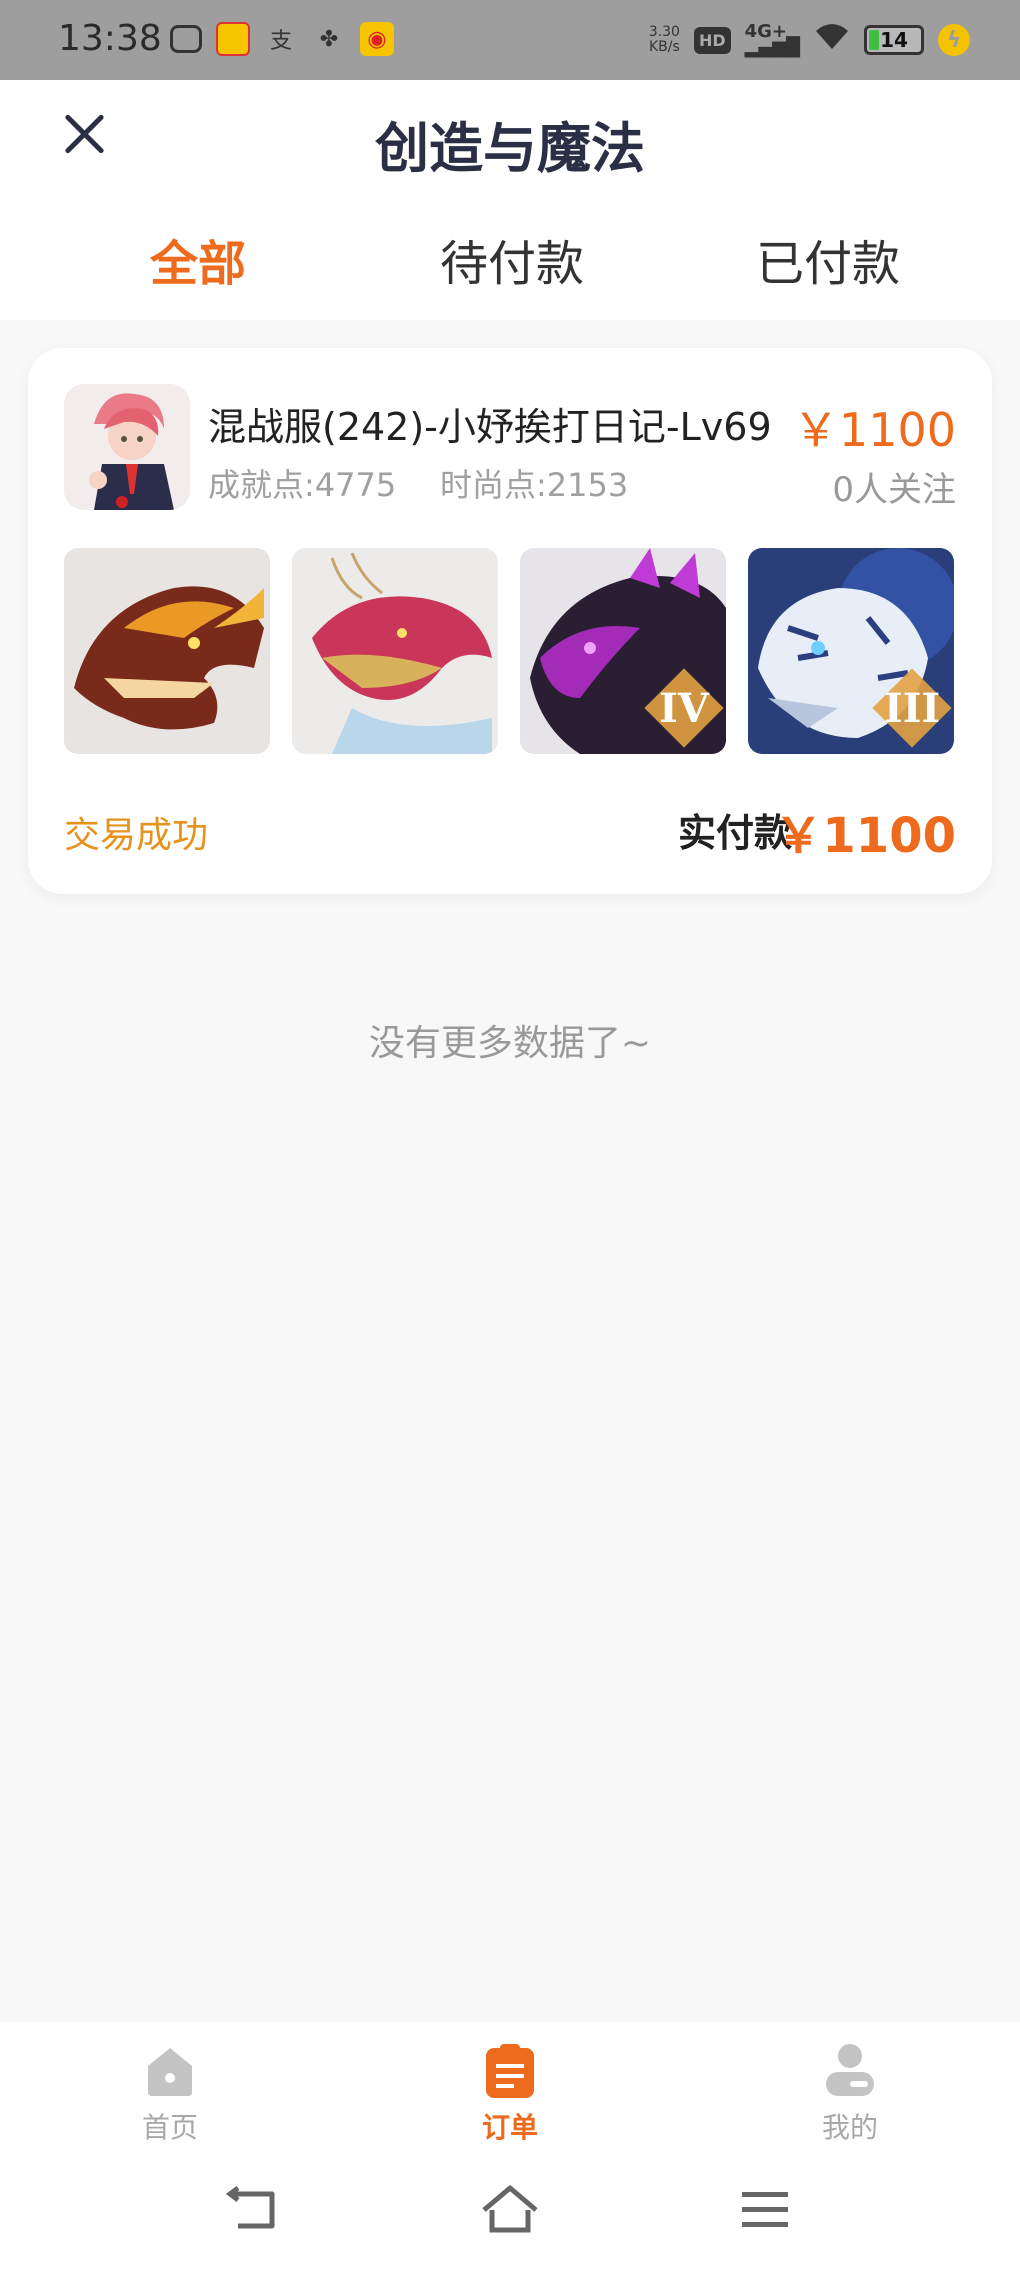 This screenshot has width=1020, height=2274. I want to click on nav-home: 首页, so click(170, 2094).